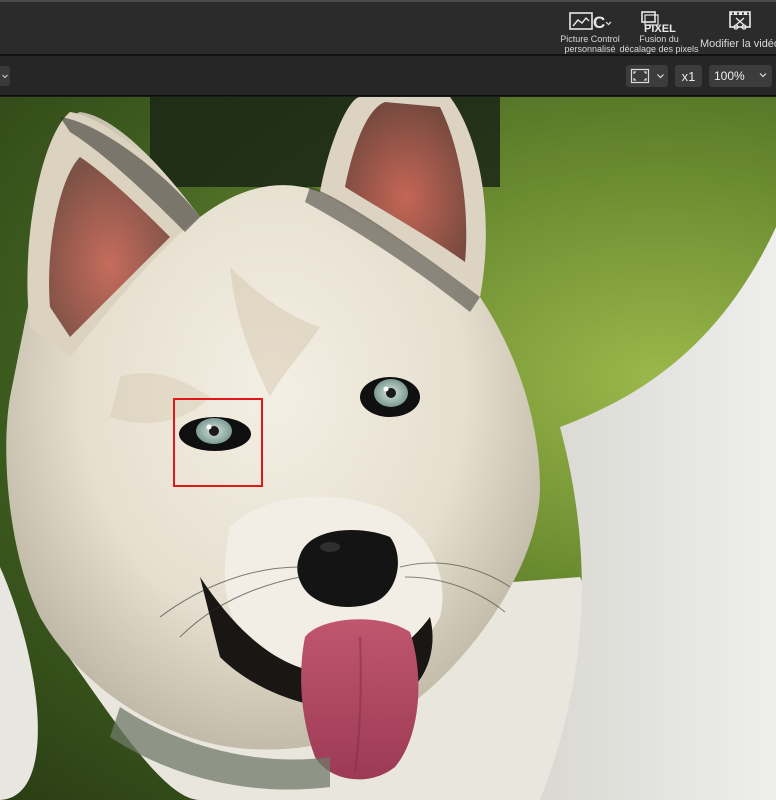 The image size is (776, 800). I want to click on picture-control-button: C Picture Control personnalisé, so click(590, 32).